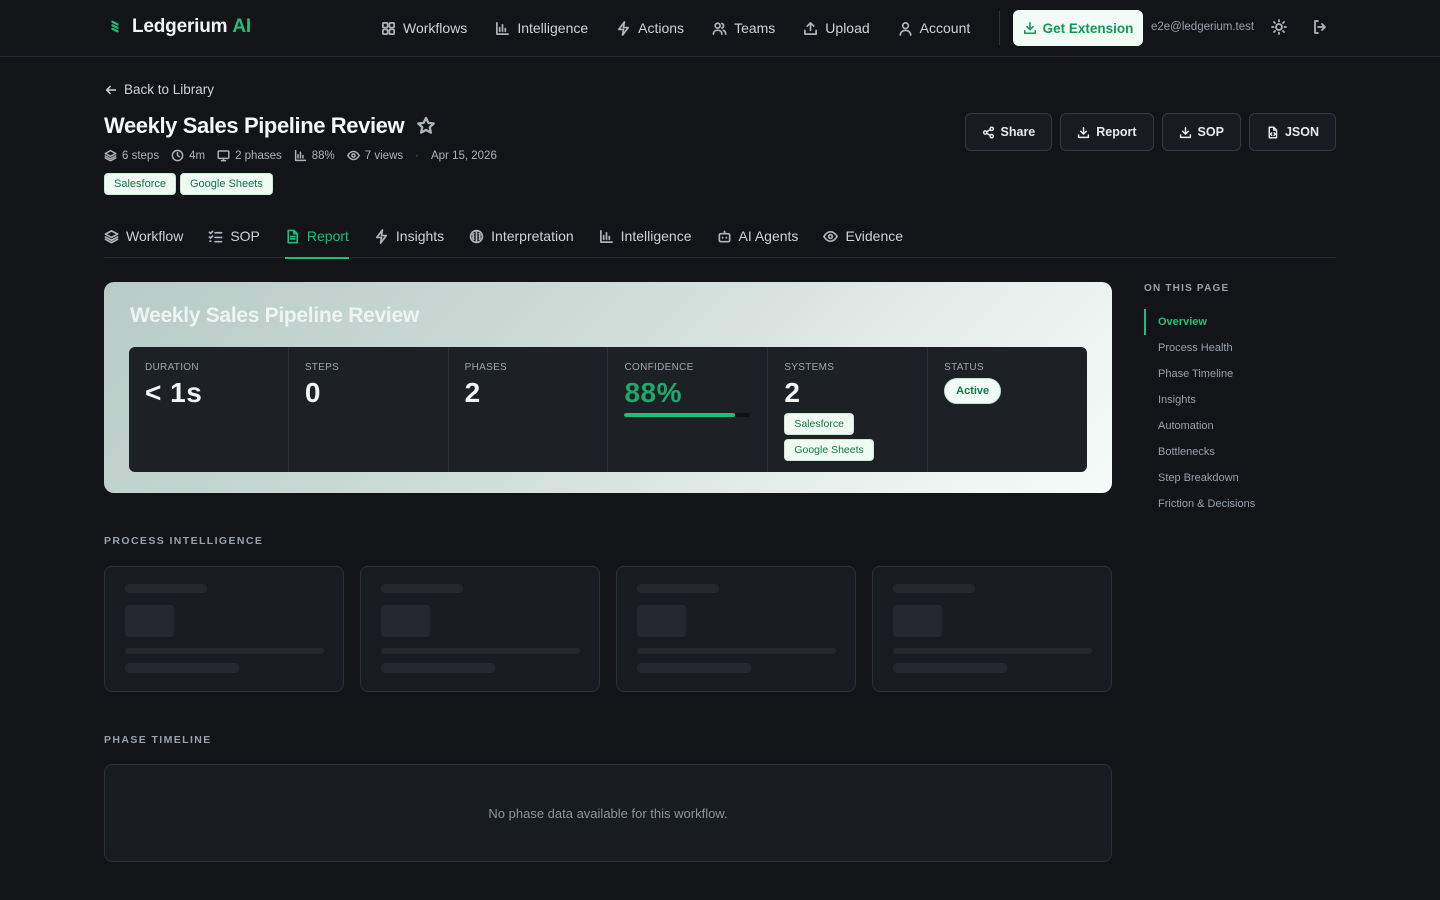 This screenshot has height=900, width=1440. Describe the element at coordinates (1301, 132) in the screenshot. I see `json-label: JSON` at that location.